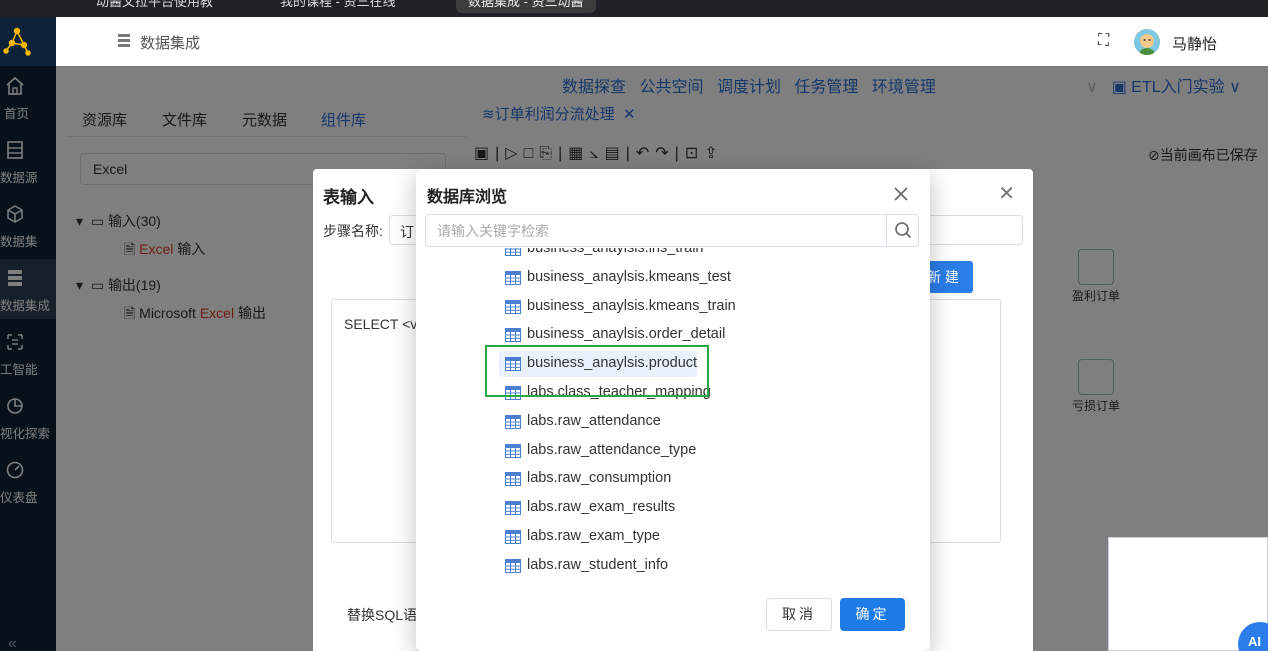 Image resolution: width=1268 pixels, height=651 pixels. I want to click on table-list-item: labs.raw_attendance_type, so click(598, 451).